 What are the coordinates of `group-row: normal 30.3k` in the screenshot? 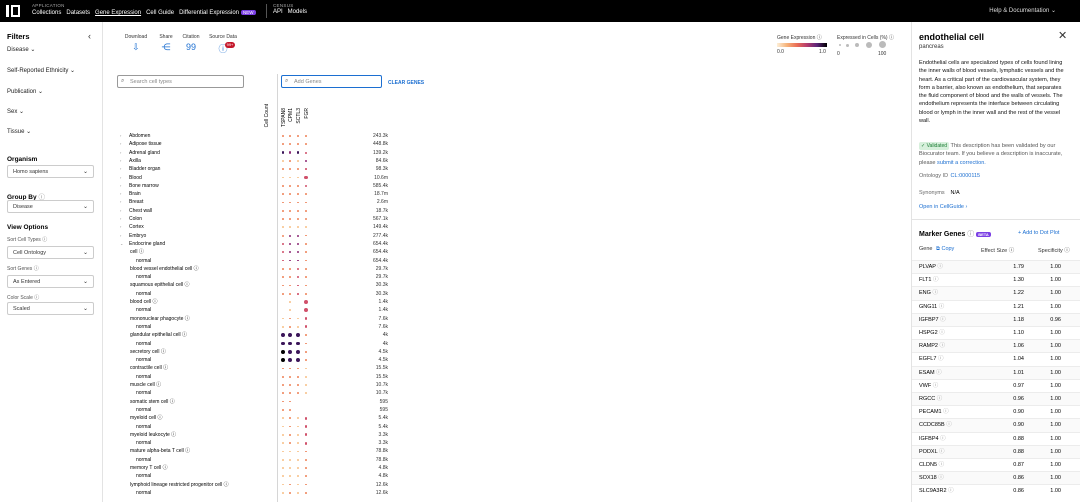 It's located at (252, 294).